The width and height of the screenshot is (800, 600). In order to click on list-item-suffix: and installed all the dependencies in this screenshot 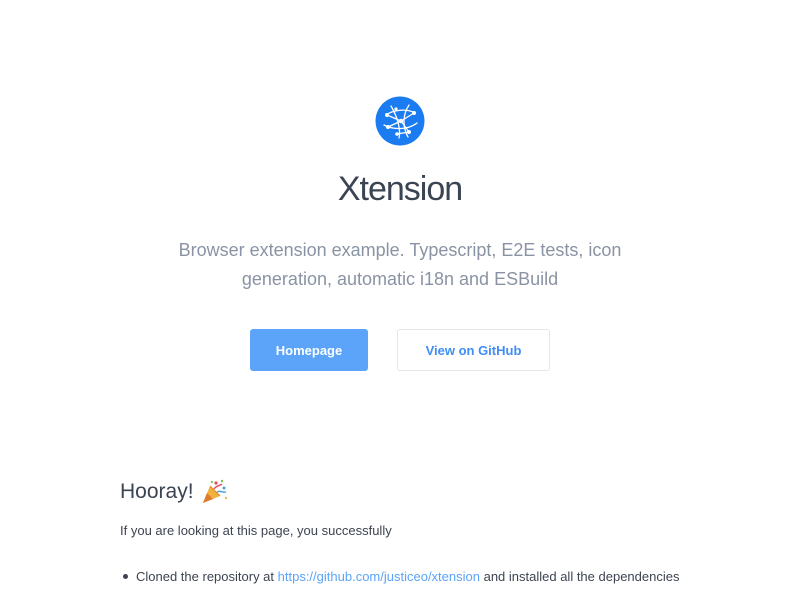, I will do `click(579, 576)`.